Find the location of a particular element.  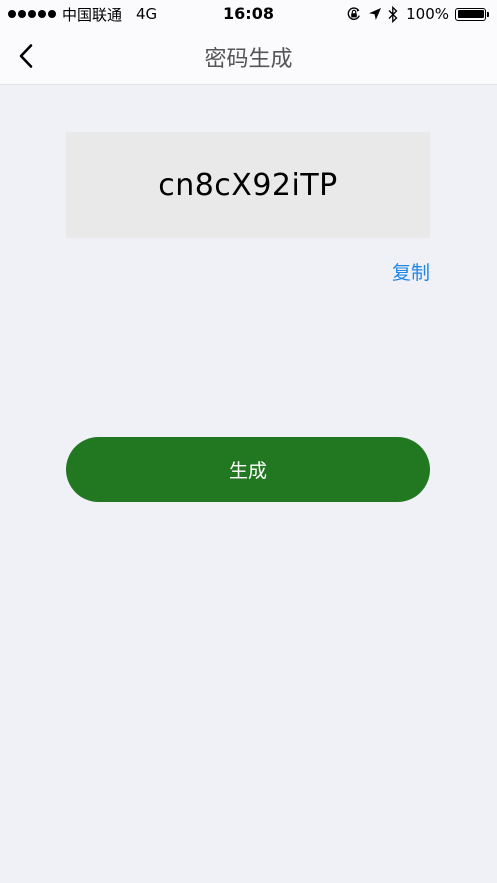

generate-button: 生成 is located at coordinates (248, 469).